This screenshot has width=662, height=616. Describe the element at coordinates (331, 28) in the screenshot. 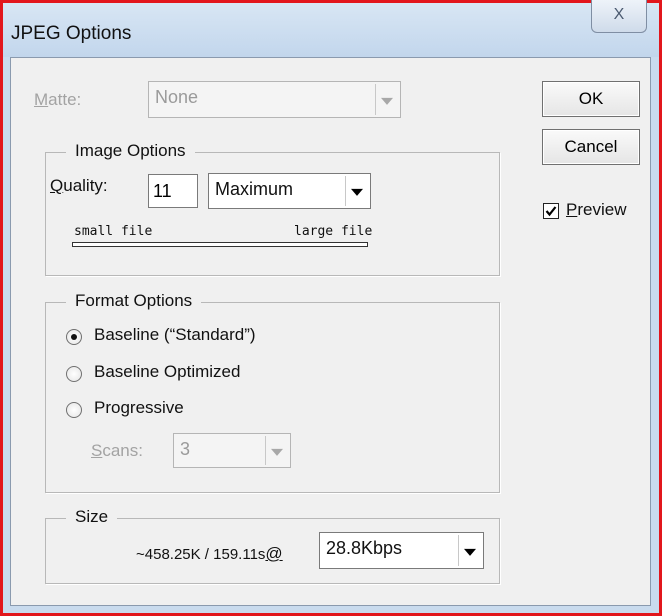

I see `title-bar: JPEG Options X` at that location.